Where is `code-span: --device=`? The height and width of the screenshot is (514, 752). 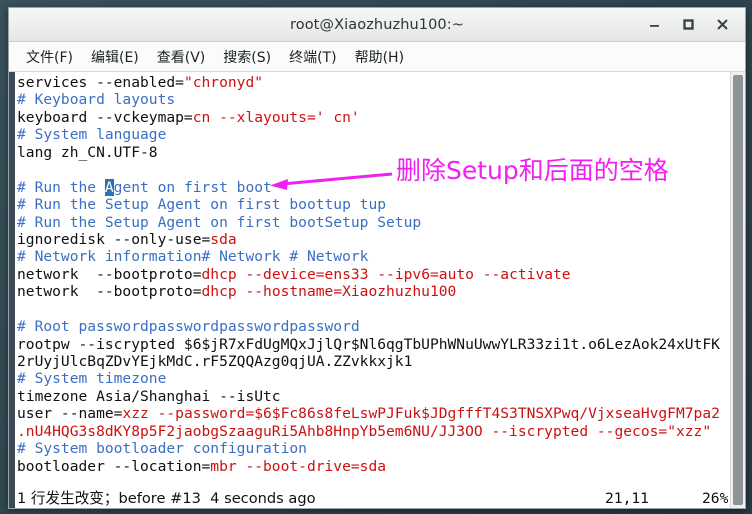 code-span: --device= is located at coordinates (280, 274).